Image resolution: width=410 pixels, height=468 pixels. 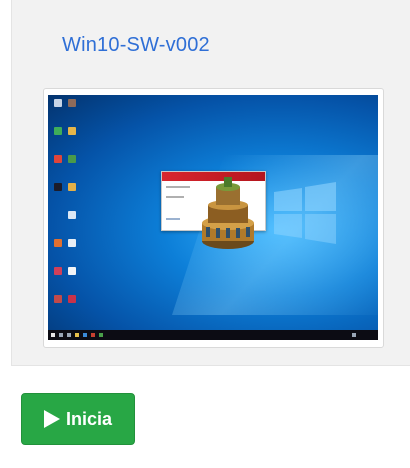 What do you see at coordinates (69, 335) in the screenshot?
I see `taskview-icon` at bounding box center [69, 335].